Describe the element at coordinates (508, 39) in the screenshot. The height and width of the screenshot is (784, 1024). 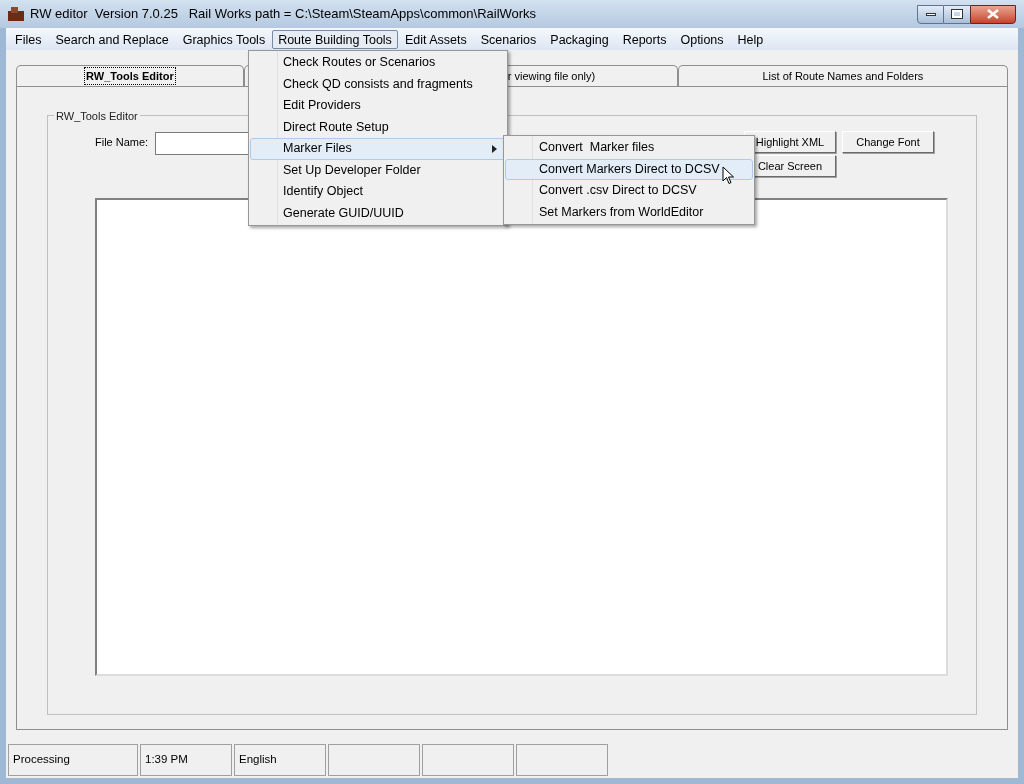
I see `menu-item: Scenarios` at that location.